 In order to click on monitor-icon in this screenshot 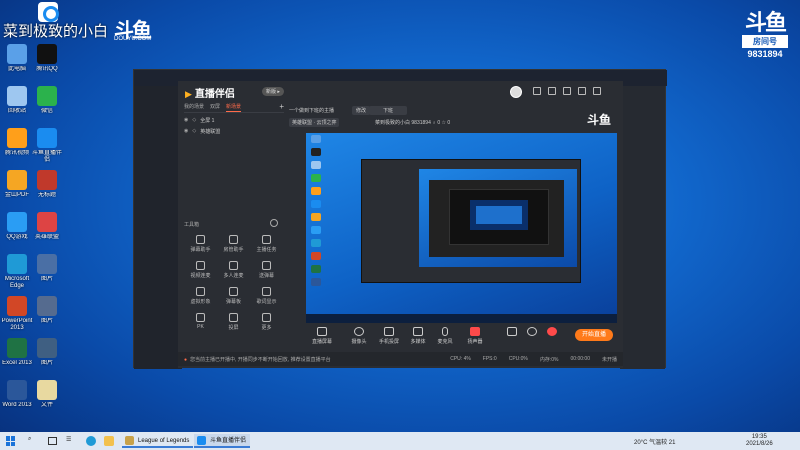, I will do `click(322, 331)`.